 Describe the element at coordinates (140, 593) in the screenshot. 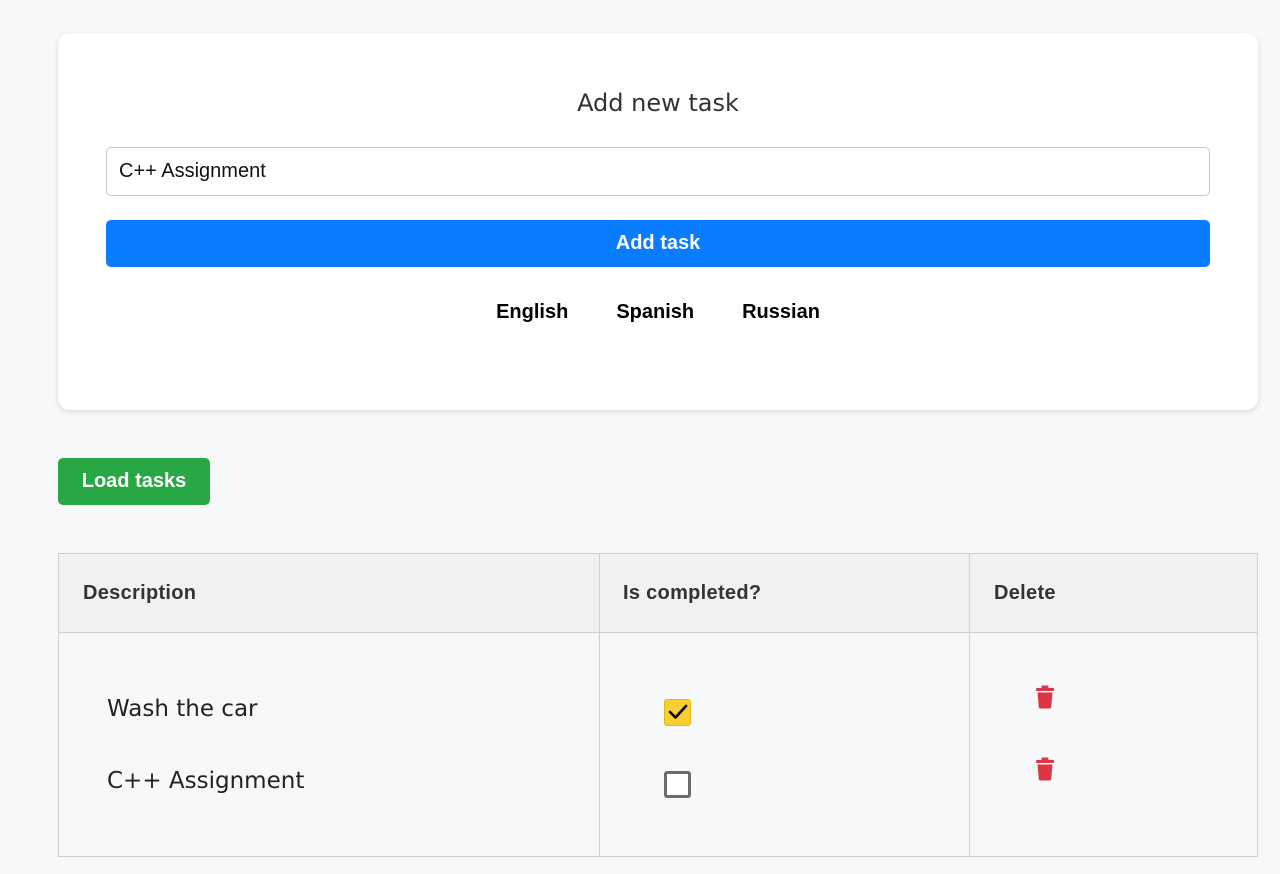

I see `header-description: Description` at that location.